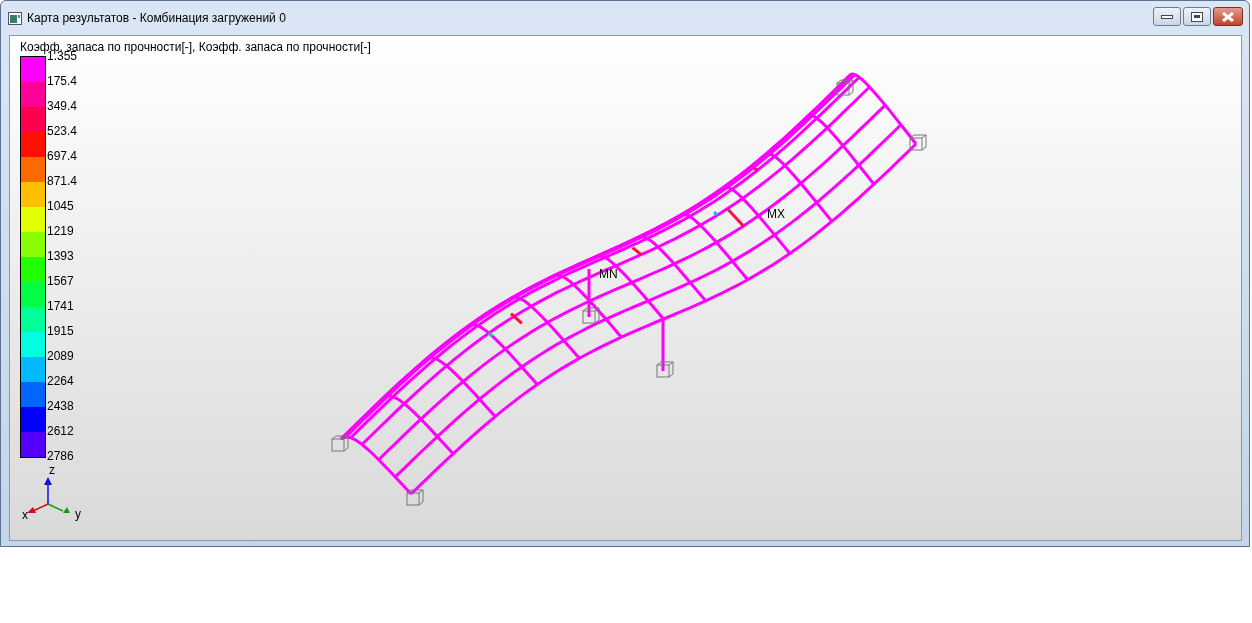 Image resolution: width=1252 pixels, height=623 pixels. I want to click on minimize-icon, so click(1167, 16).